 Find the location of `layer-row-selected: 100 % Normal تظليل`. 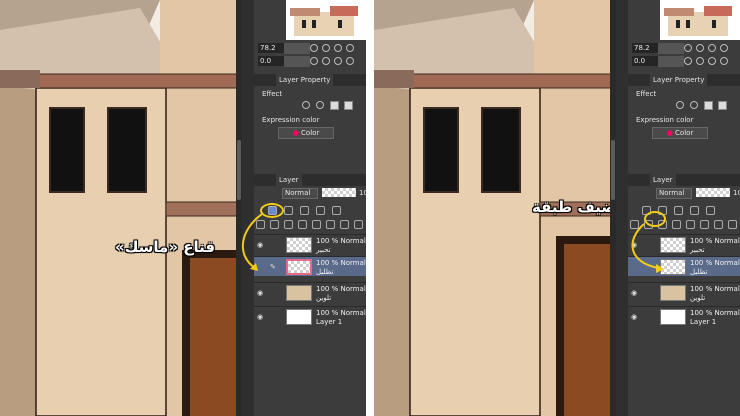

layer-row-selected: 100 % Normal تظليل is located at coordinates (684, 266).